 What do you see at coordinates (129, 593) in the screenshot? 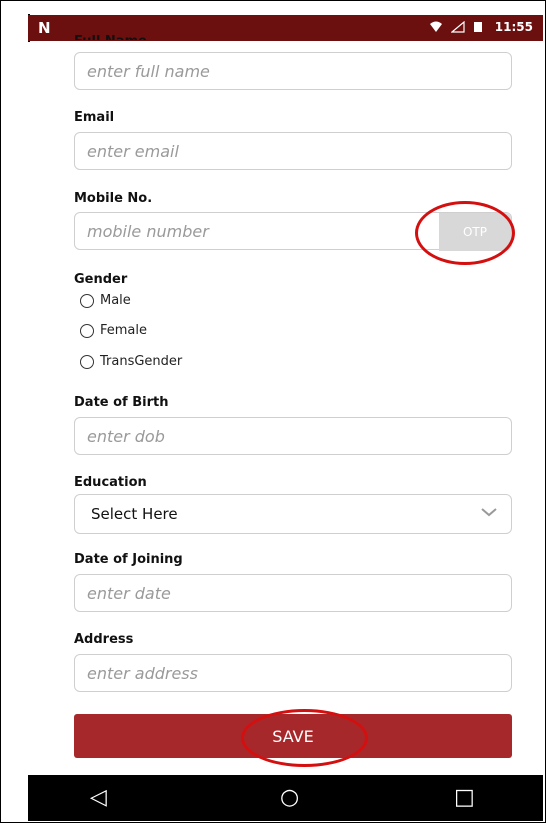
I see `doj-placeholder: enter date` at bounding box center [129, 593].